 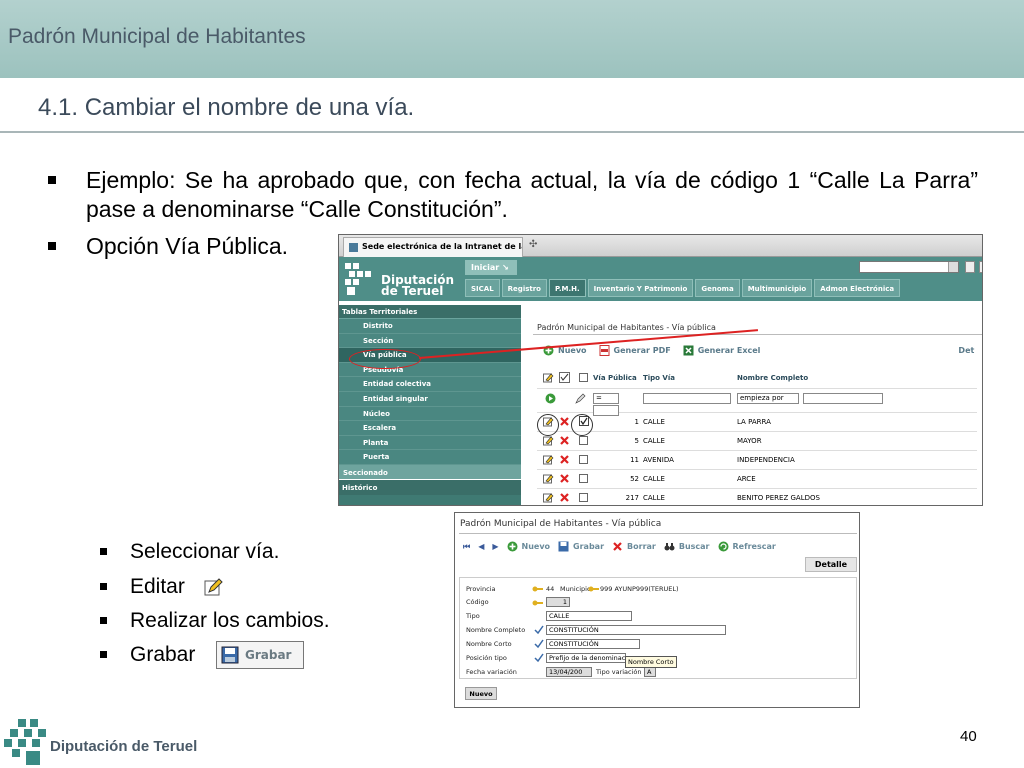 What do you see at coordinates (721, 350) in the screenshot?
I see `generar-excel-button: Generar Excel` at bounding box center [721, 350].